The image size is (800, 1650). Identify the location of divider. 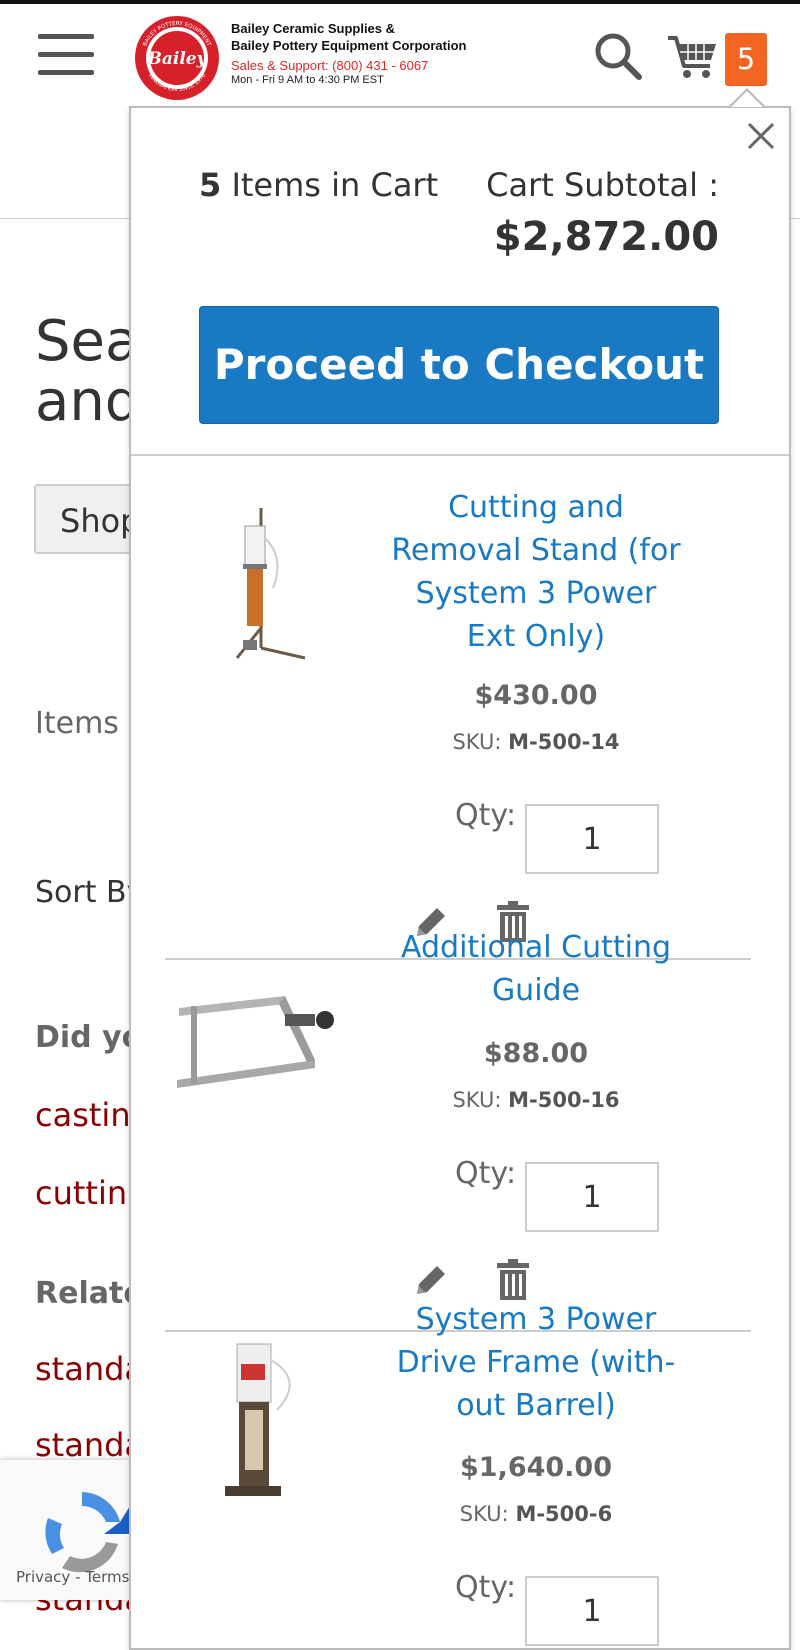
(460, 455).